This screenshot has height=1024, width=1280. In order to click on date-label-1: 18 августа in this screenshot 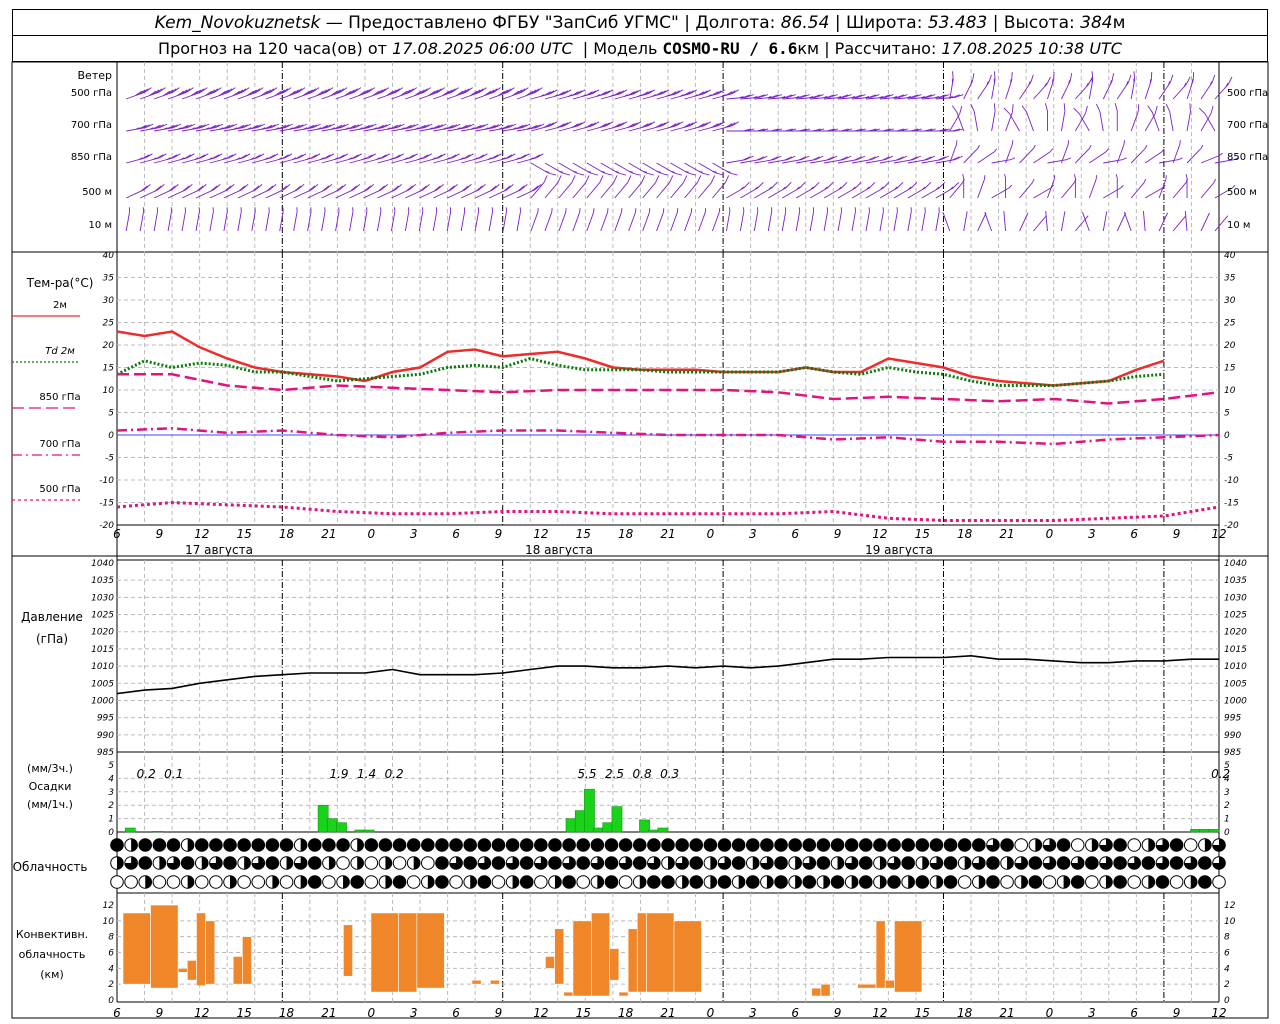, I will do `click(559, 550)`.